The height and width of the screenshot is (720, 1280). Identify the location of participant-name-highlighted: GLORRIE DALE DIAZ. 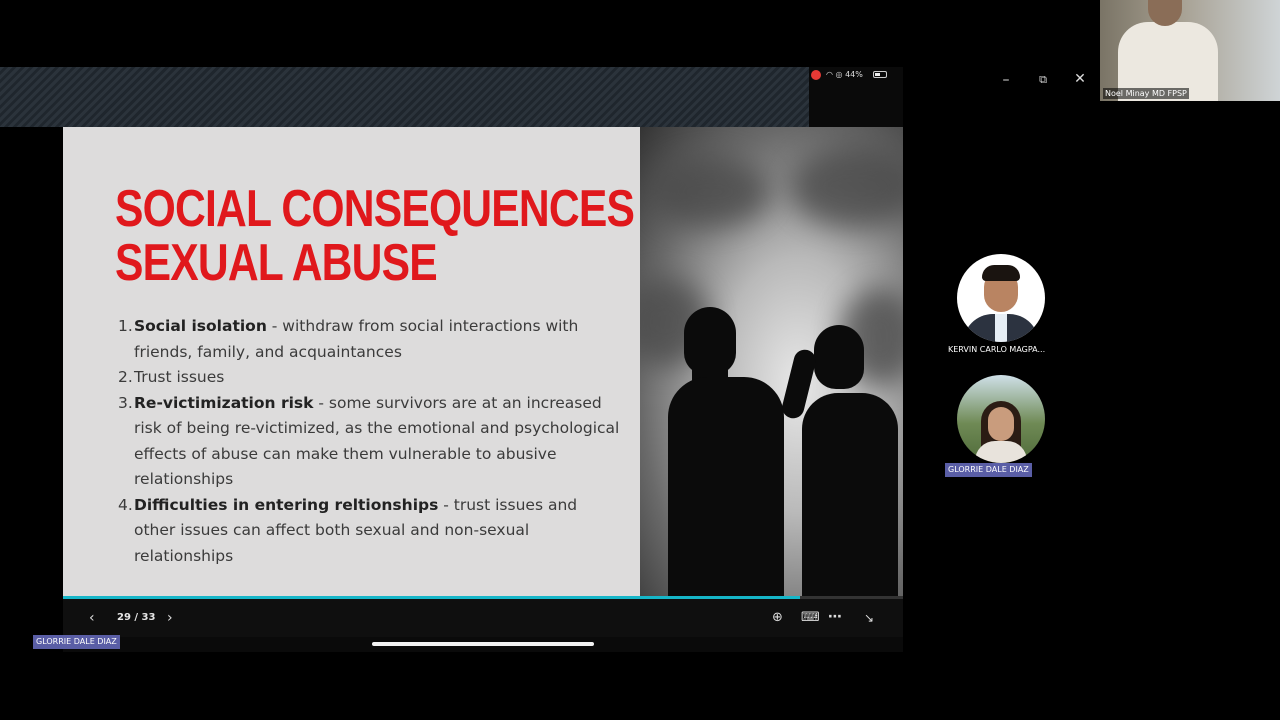
(988, 470).